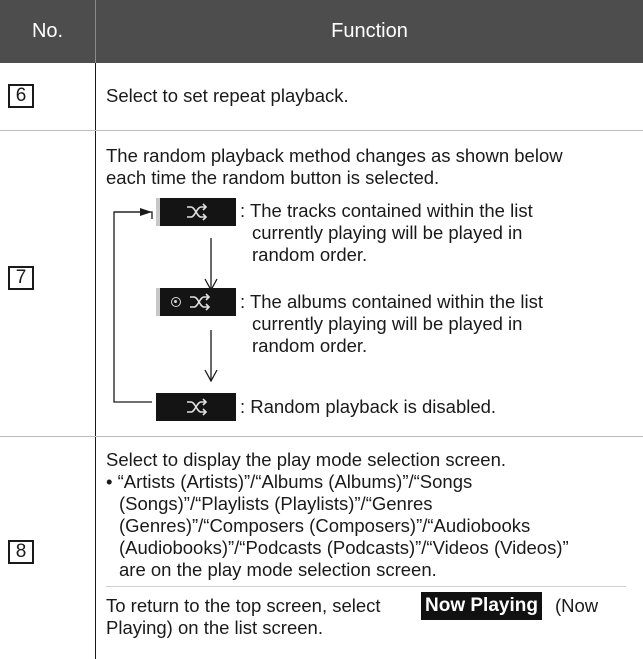 This screenshot has width=643, height=659. What do you see at coordinates (577, 605) in the screenshot?
I see `row-8-return-suffix: (Now` at bounding box center [577, 605].